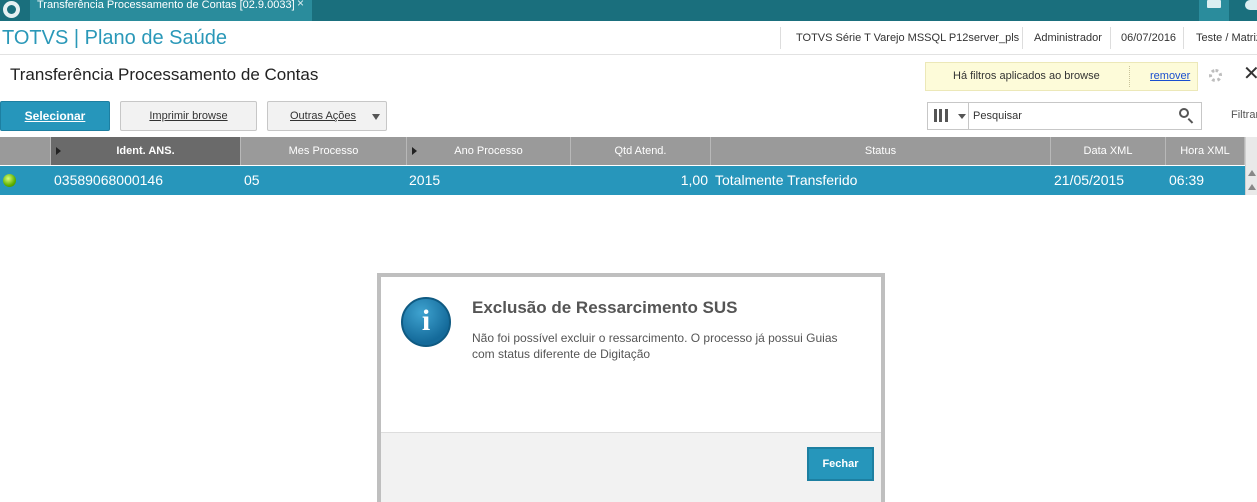  What do you see at coordinates (1108, 151) in the screenshot?
I see `grid-header-data-xml: Data XML` at bounding box center [1108, 151].